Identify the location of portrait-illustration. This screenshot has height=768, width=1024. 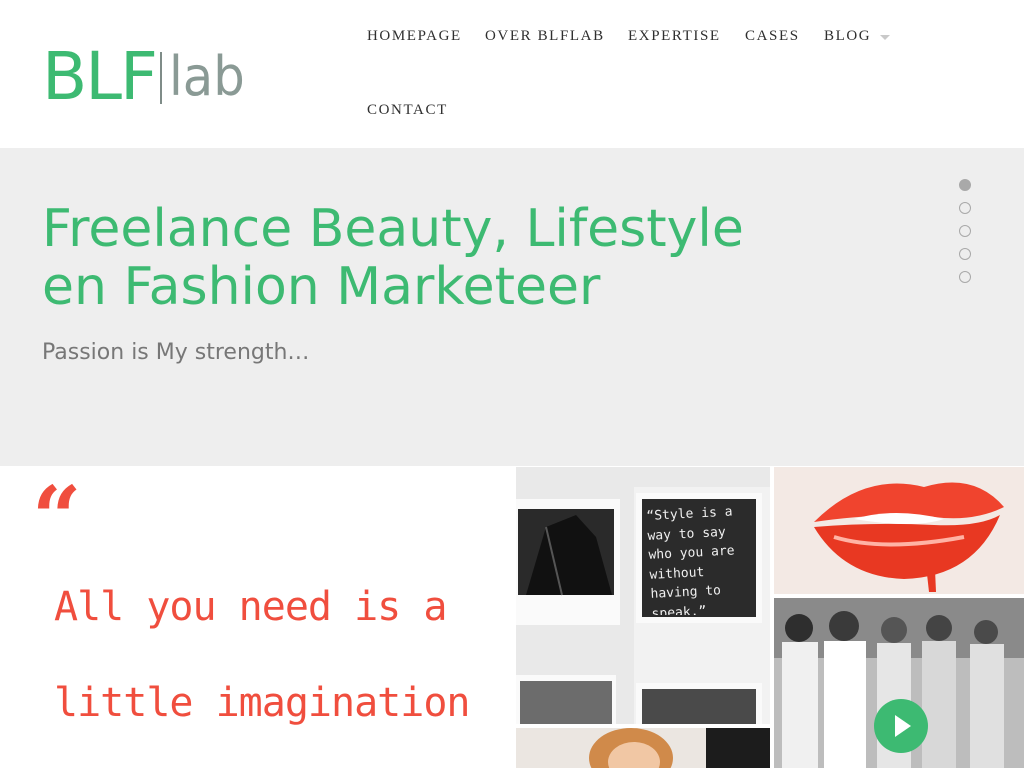
(643, 748).